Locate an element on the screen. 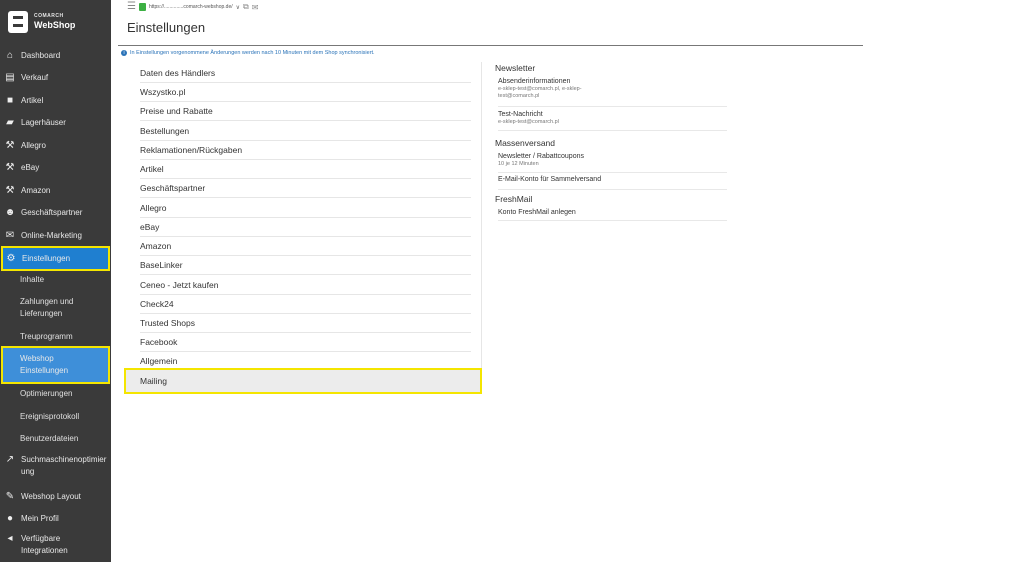  settings-menu-item: Reklamationen/Rückgaben is located at coordinates (305, 150).